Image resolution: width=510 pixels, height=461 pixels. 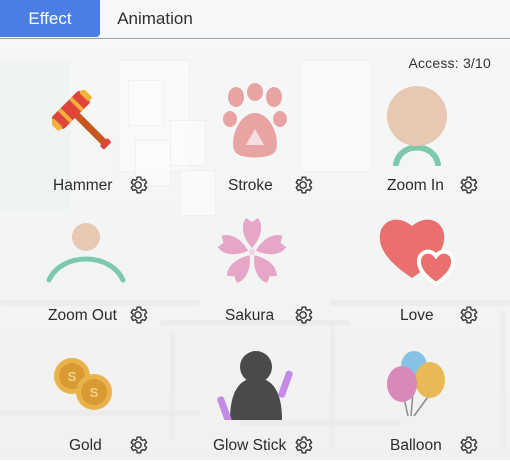 What do you see at coordinates (85, 445) in the screenshot?
I see `effect-label: Gold` at bounding box center [85, 445].